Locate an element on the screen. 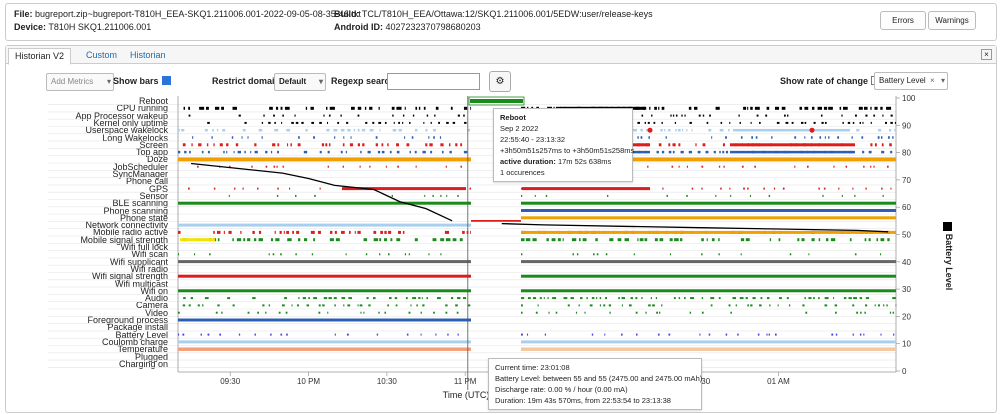 The image size is (1000, 414). y-tick-label: 50 is located at coordinates (906, 235).